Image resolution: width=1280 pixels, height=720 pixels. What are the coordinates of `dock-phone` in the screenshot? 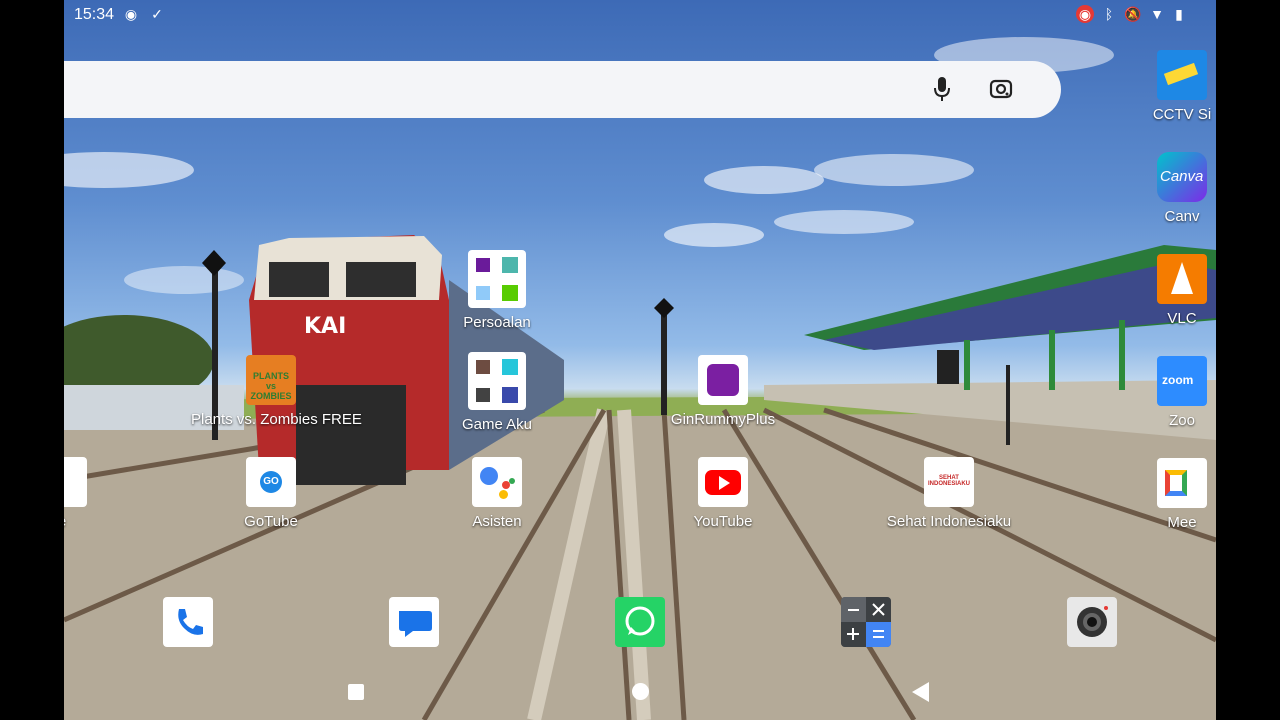 It's located at (188, 622).